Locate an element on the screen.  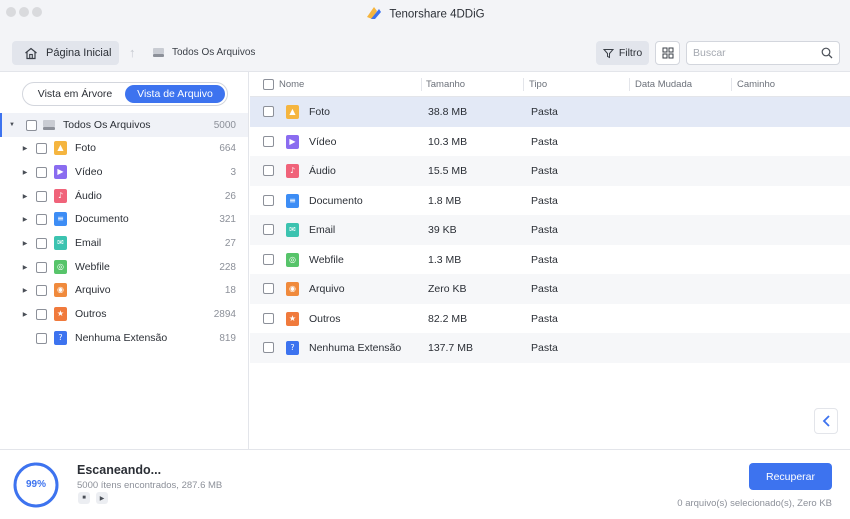
table-row: ★ Outros 82.2 MB Pasta is located at coordinates (550, 319).